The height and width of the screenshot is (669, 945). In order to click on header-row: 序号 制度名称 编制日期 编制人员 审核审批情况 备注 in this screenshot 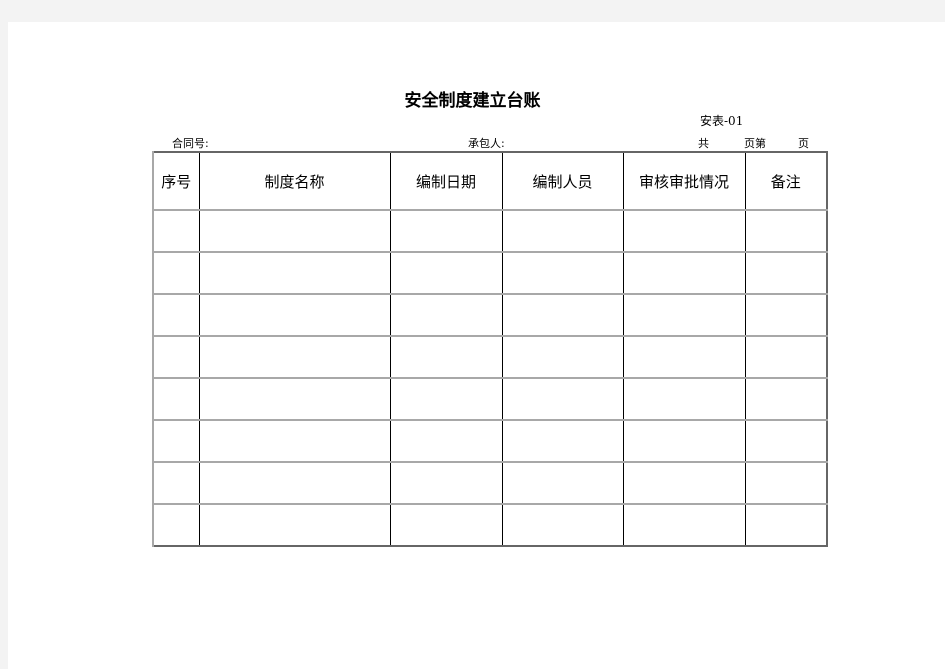, I will do `click(490, 181)`.